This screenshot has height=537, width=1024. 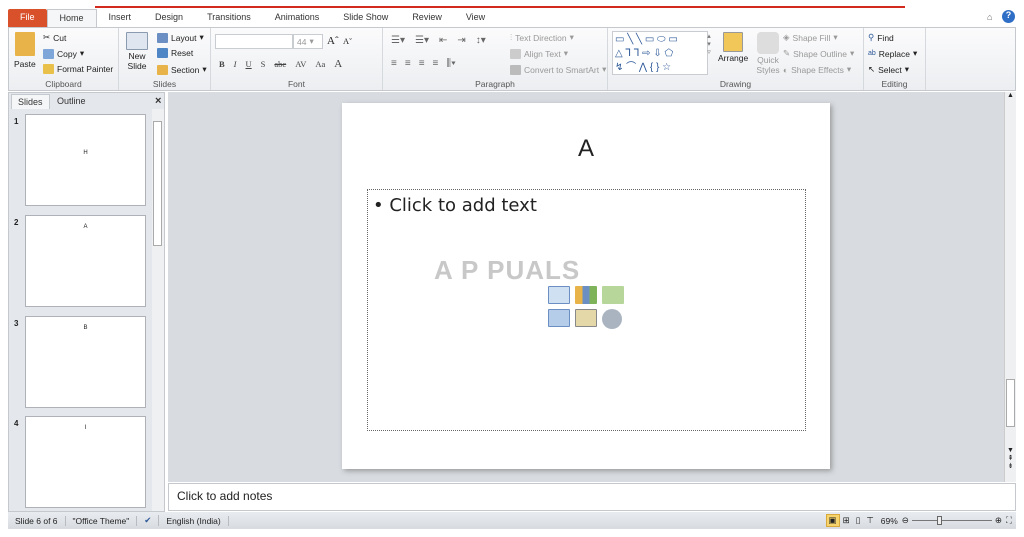 I want to click on paste-icon, so click(x=24, y=44).